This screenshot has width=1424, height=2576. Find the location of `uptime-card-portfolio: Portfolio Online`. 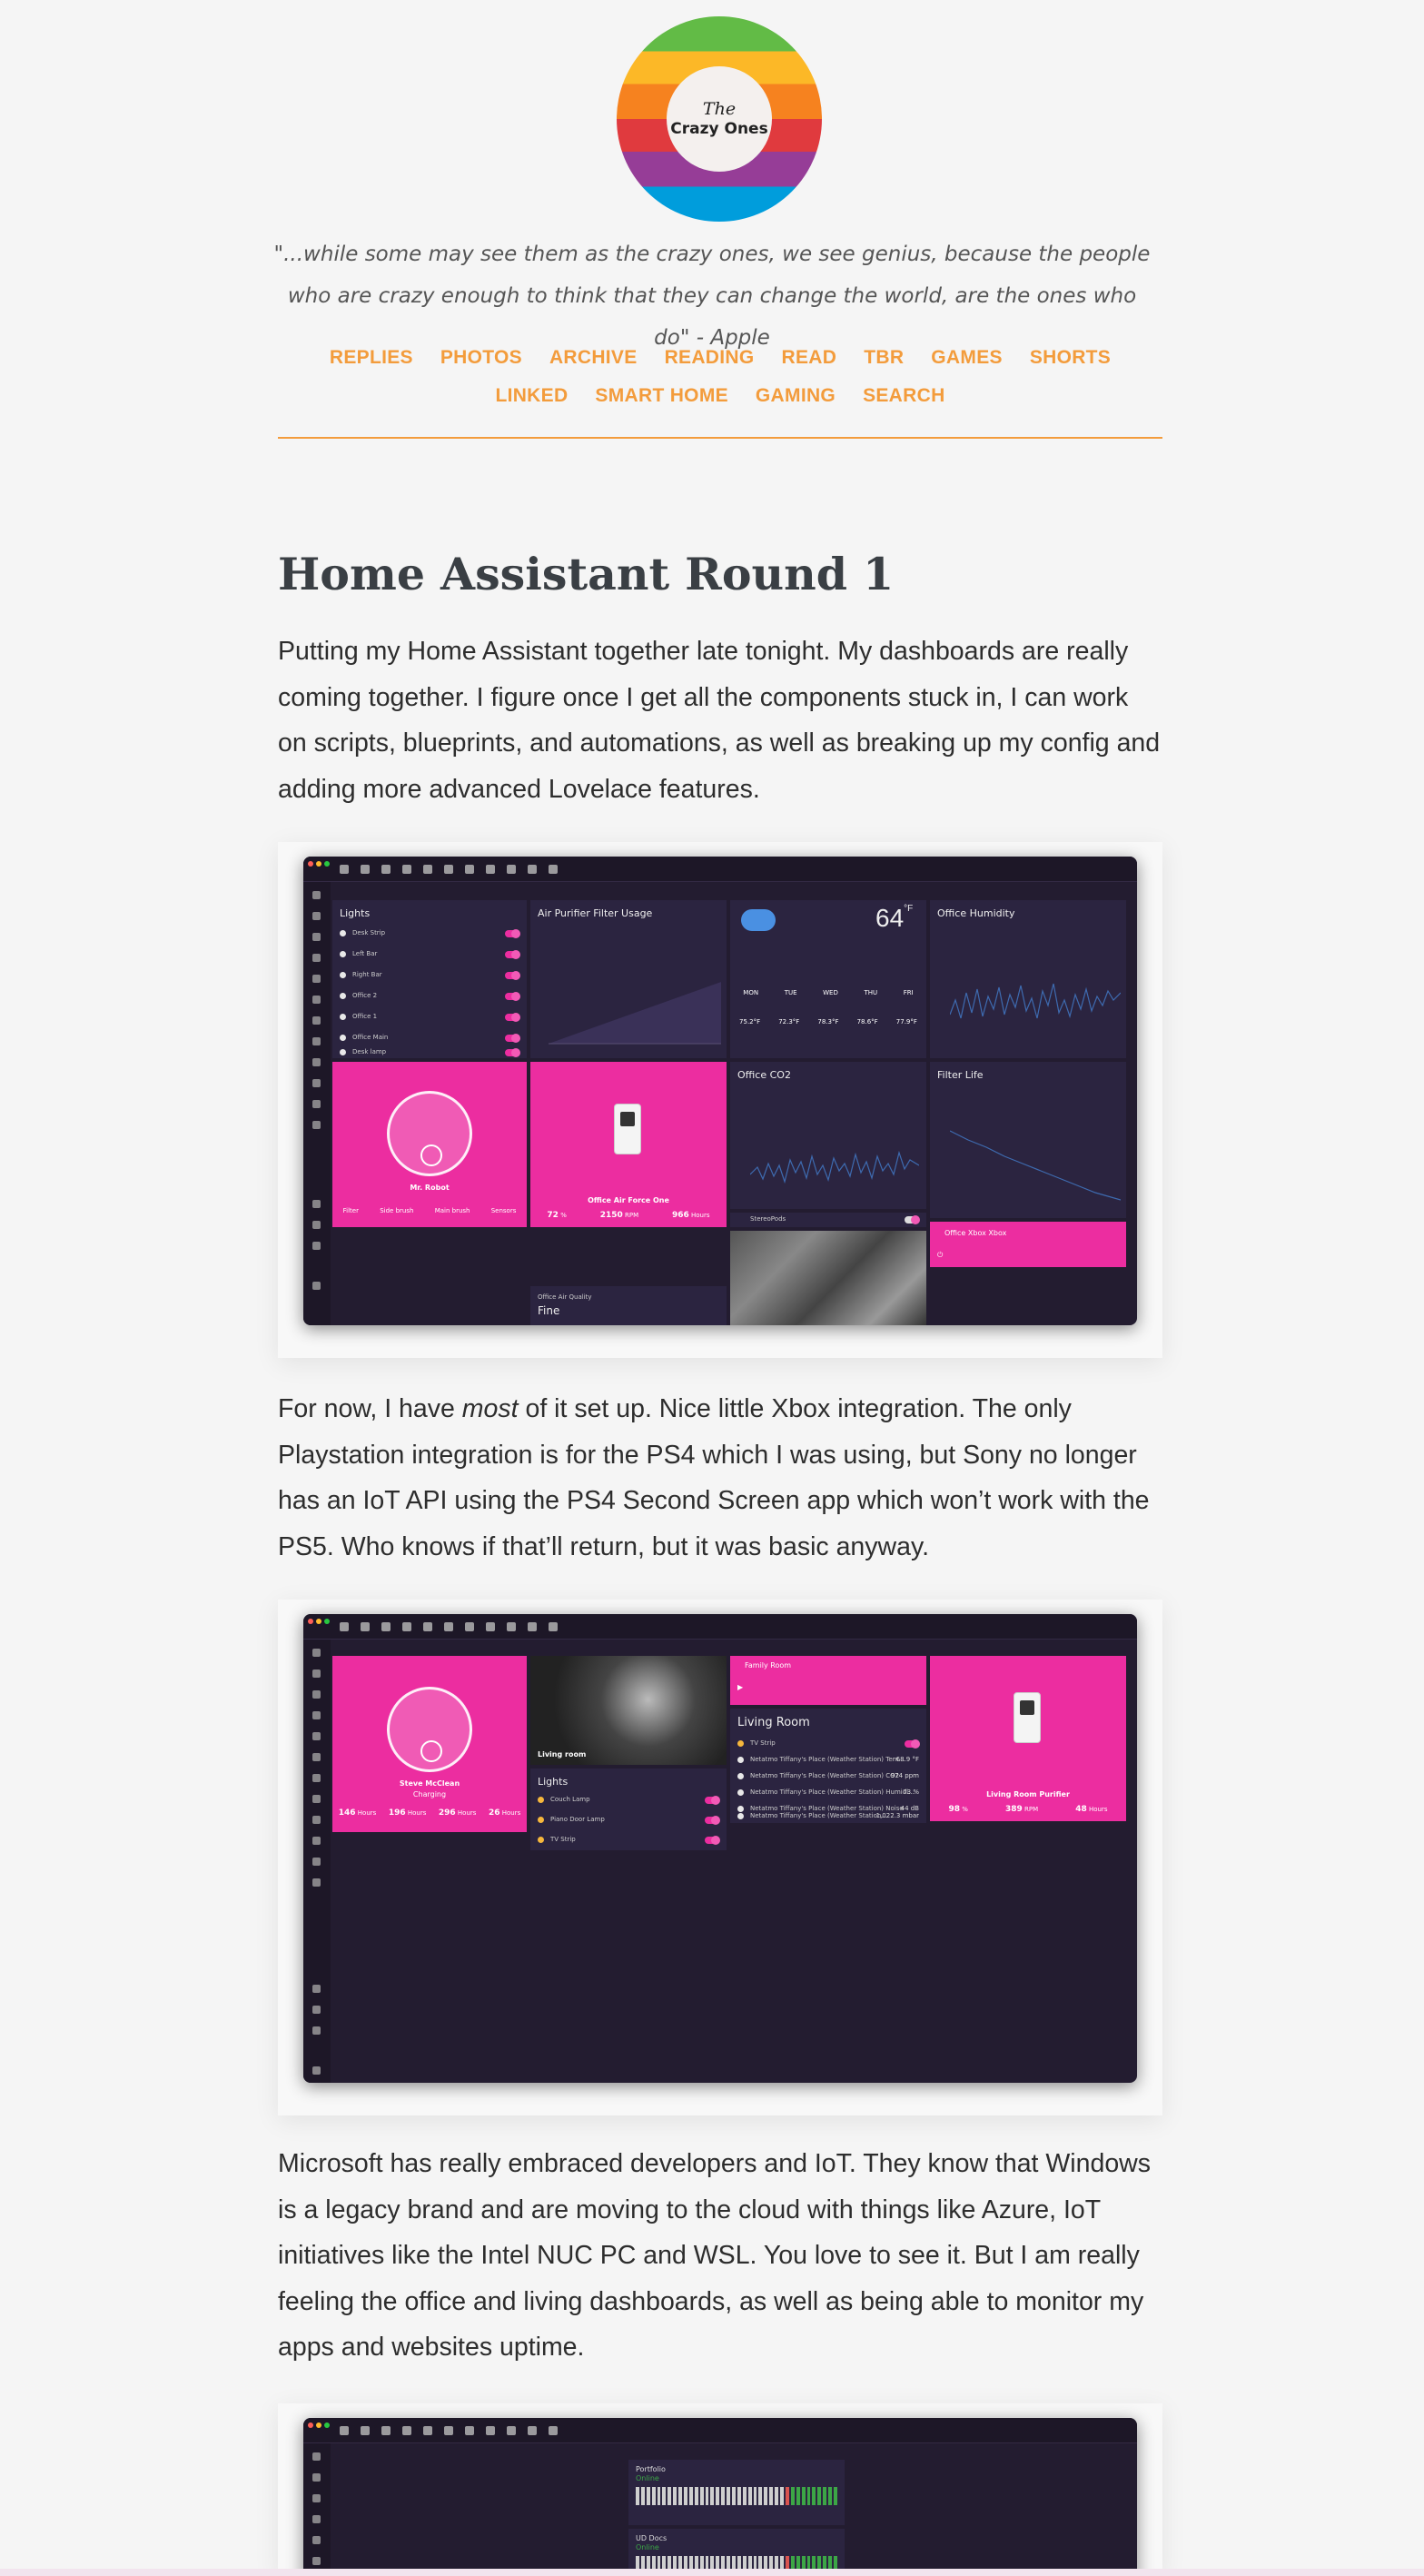

uptime-card-portfolio: Portfolio Online is located at coordinates (736, 2492).